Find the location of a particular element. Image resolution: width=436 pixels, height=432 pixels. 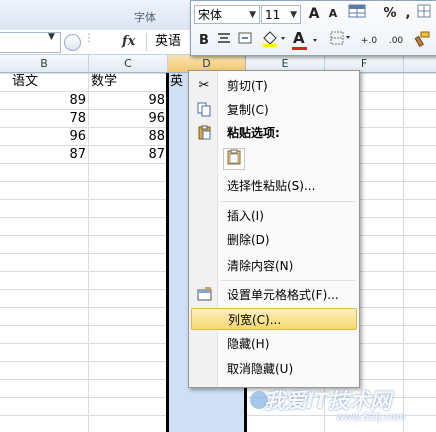

decrease-decimal-label: .00 is located at coordinates (396, 41).